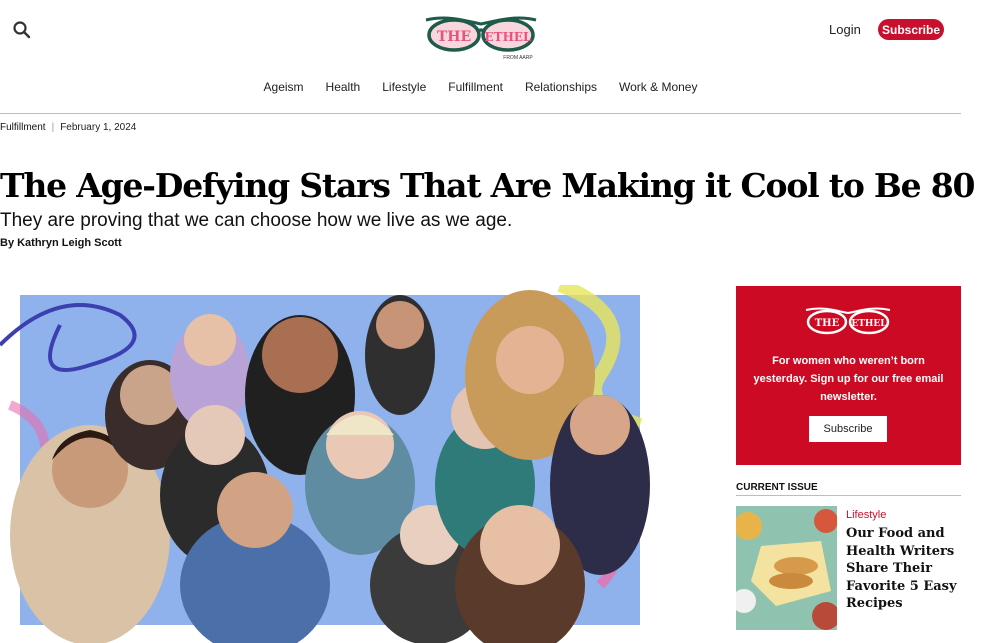 The image size is (994, 643). What do you see at coordinates (777, 487) in the screenshot?
I see `current-issue-label: CURRENT ISSUE` at bounding box center [777, 487].